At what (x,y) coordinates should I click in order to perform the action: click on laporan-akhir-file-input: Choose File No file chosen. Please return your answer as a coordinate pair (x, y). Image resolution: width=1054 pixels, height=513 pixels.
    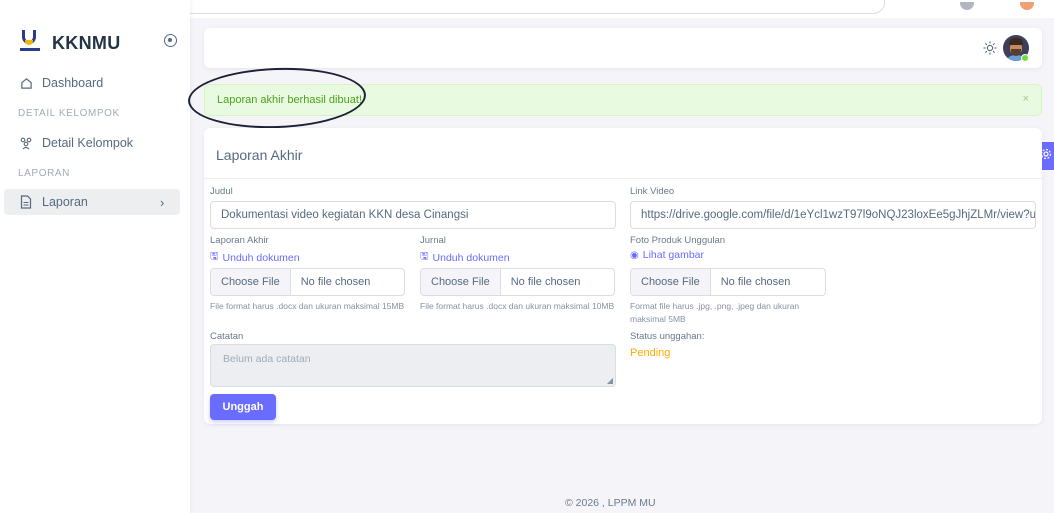
    Looking at the image, I should click on (307, 282).